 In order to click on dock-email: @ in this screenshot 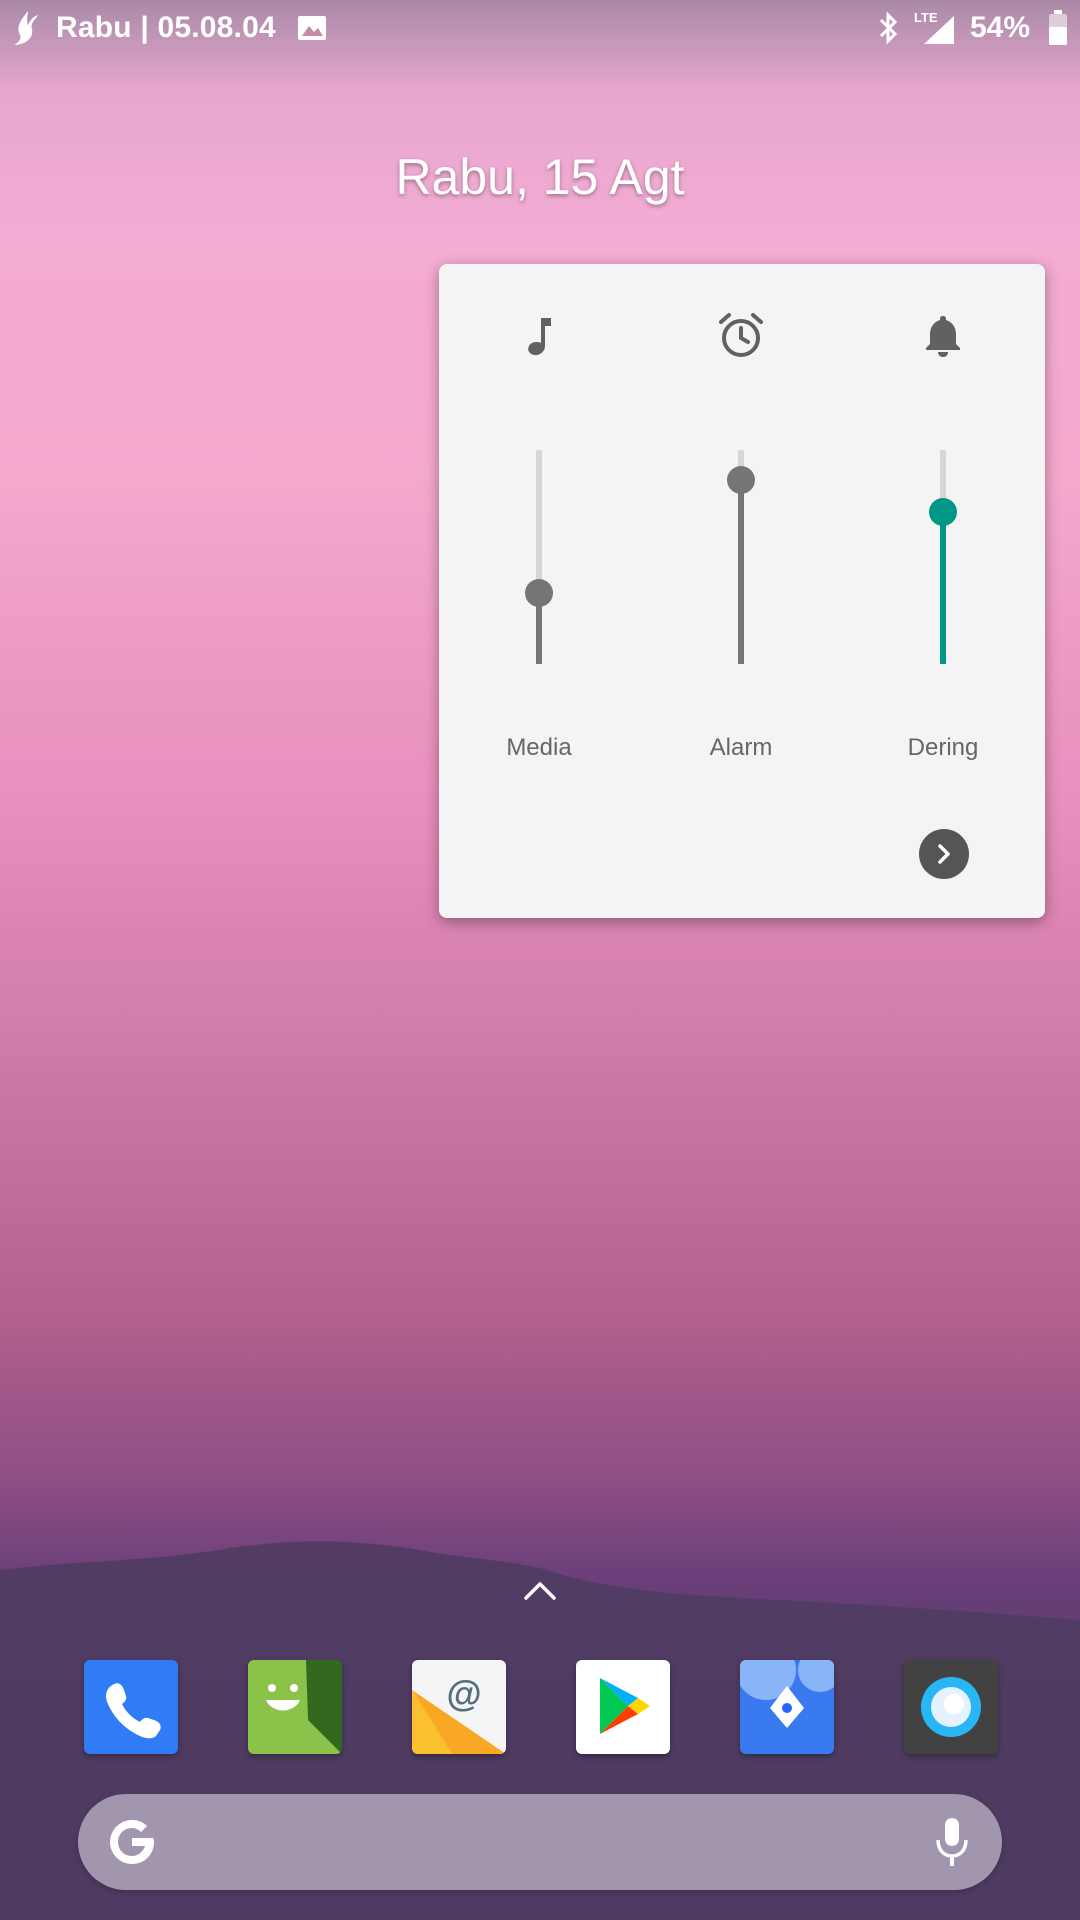, I will do `click(459, 1707)`.